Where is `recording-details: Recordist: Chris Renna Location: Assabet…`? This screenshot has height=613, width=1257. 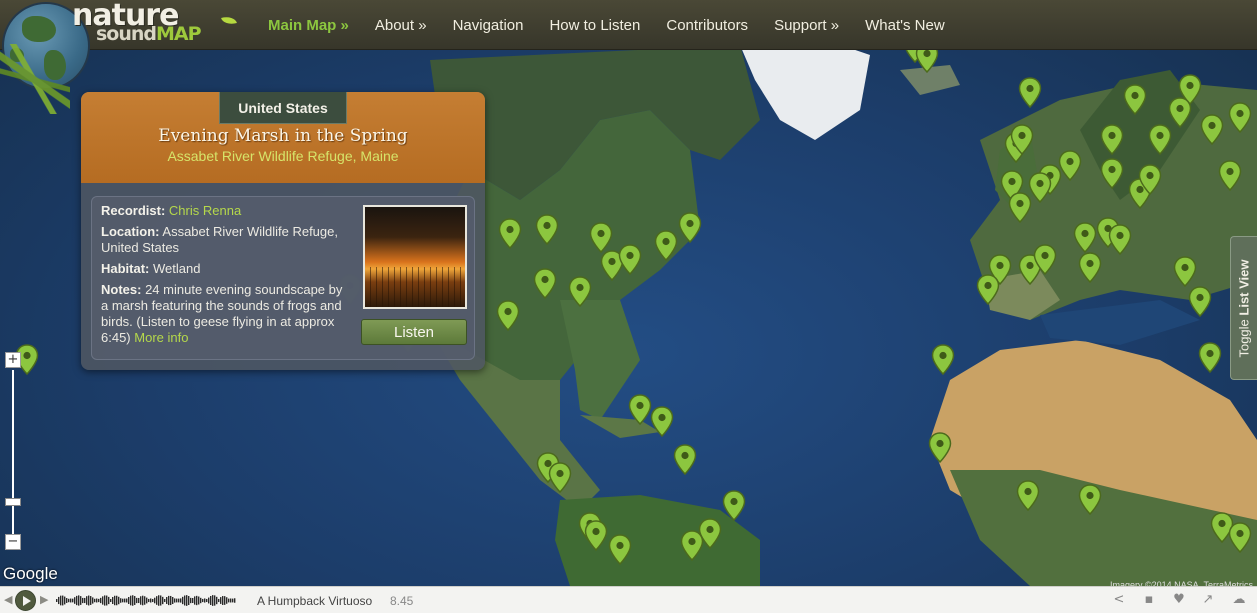
recording-details: Recordist: Chris Renna Location: Assabet… is located at coordinates (223, 277).